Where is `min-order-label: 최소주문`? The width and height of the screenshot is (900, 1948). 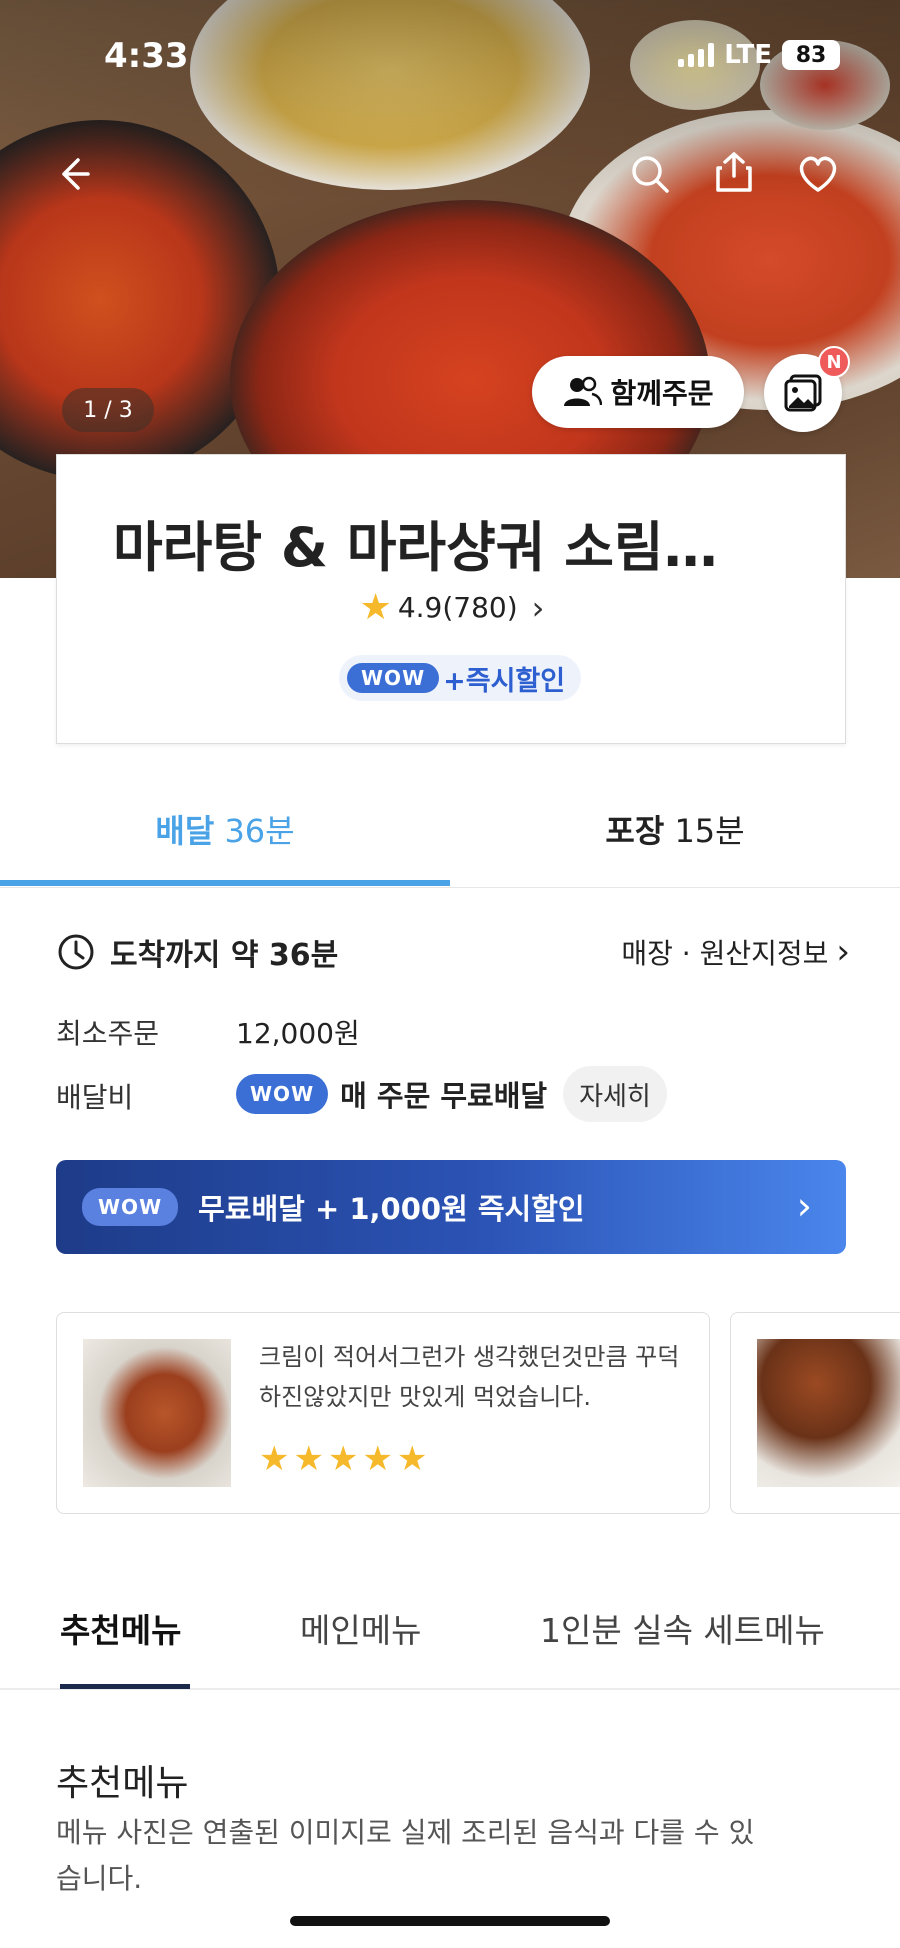 min-order-label: 최소주문 is located at coordinates (108, 1033).